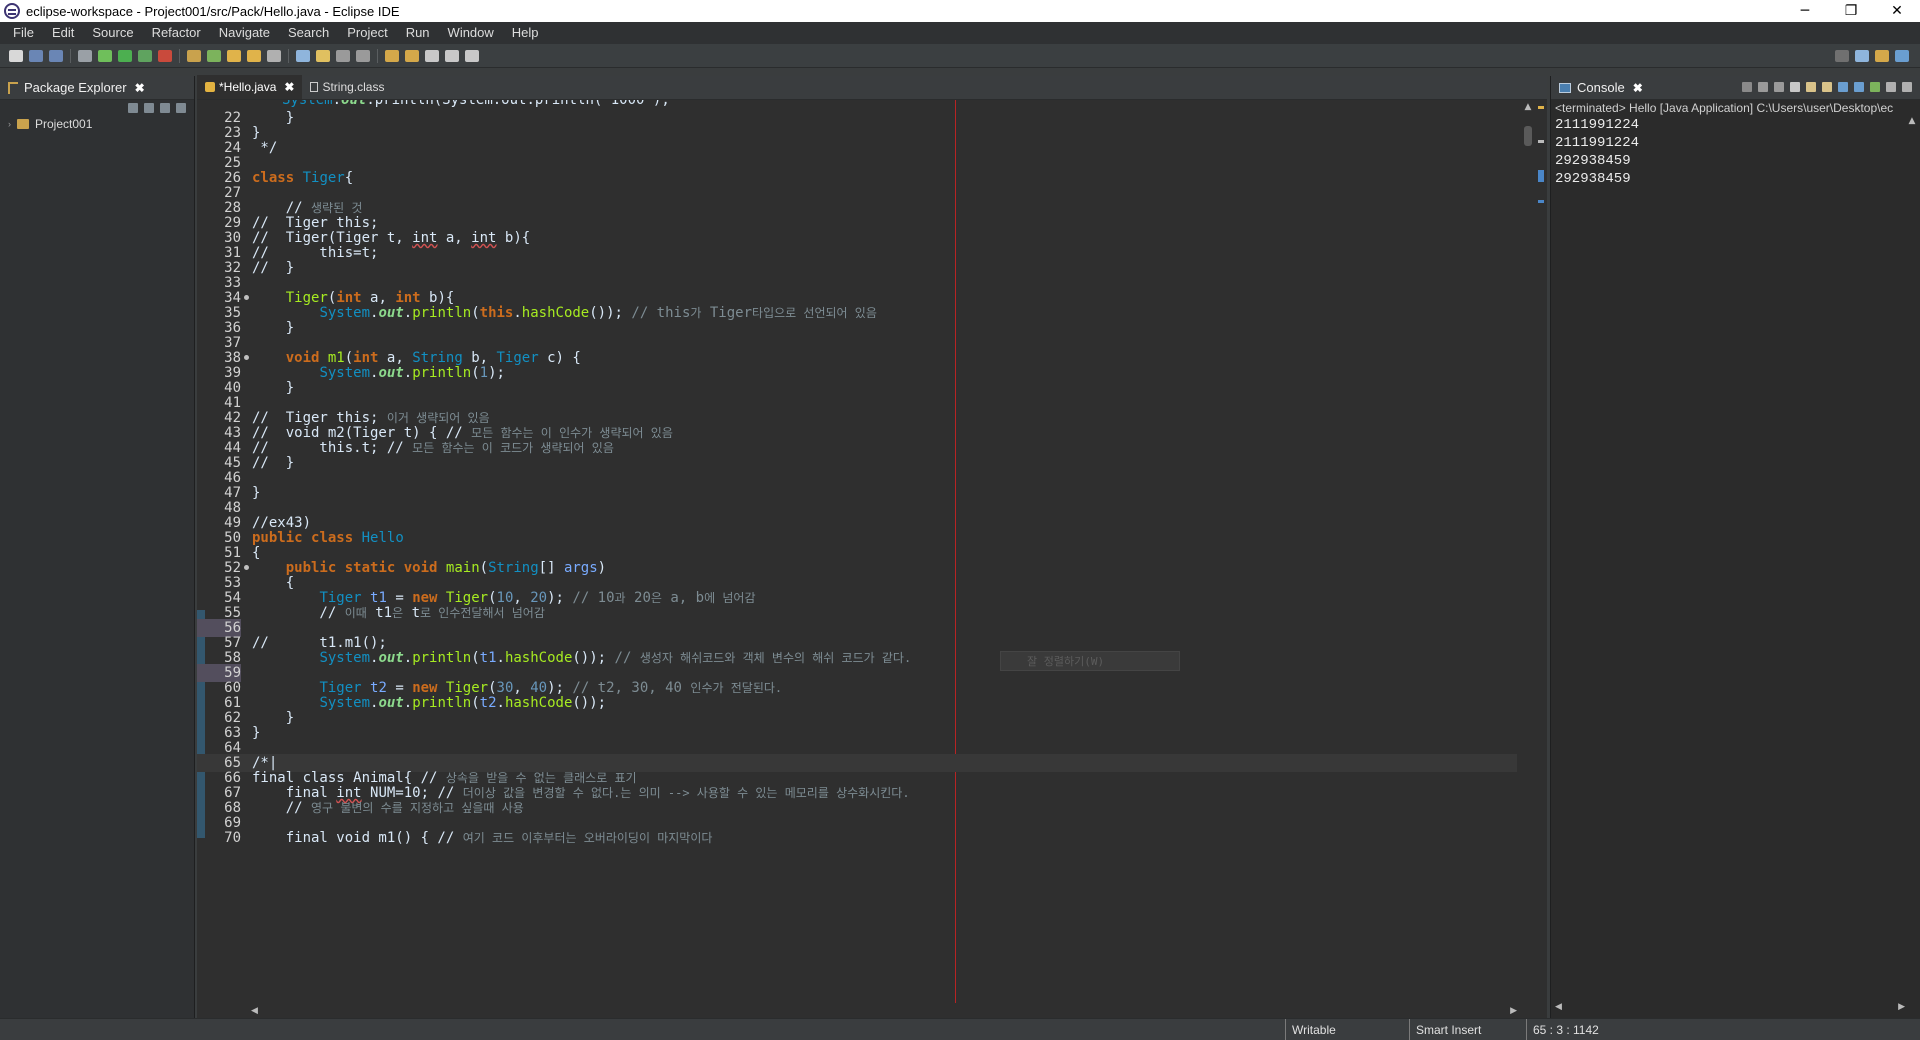  What do you see at coordinates (176, 33) in the screenshot?
I see `menu-refactor: Refactor` at bounding box center [176, 33].